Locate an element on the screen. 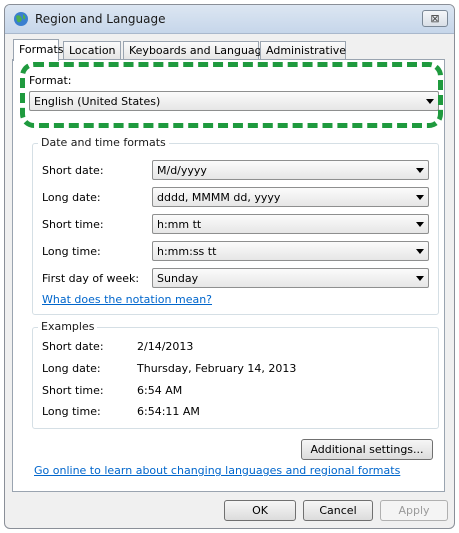 The height and width of the screenshot is (533, 459). example-long-time-value: 6:54:11 AM is located at coordinates (168, 411).